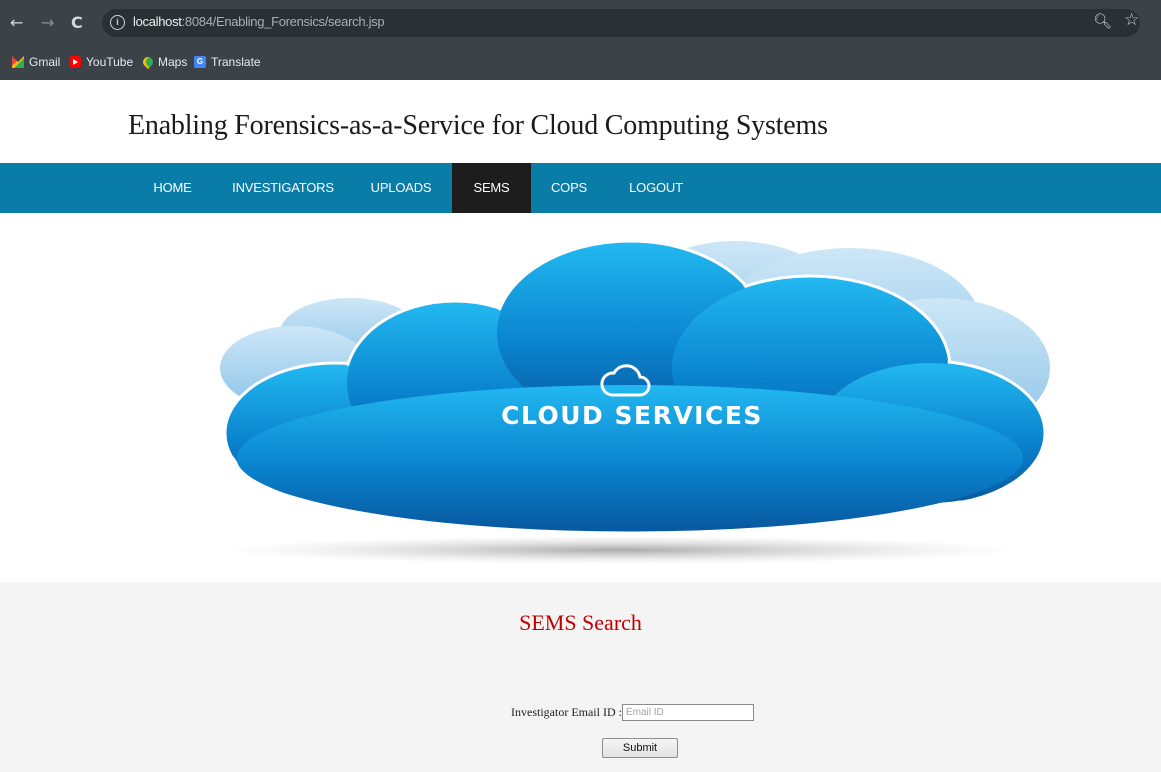 The image size is (1161, 772). Describe the element at coordinates (77, 23) in the screenshot. I see `reload-icon: C` at that location.